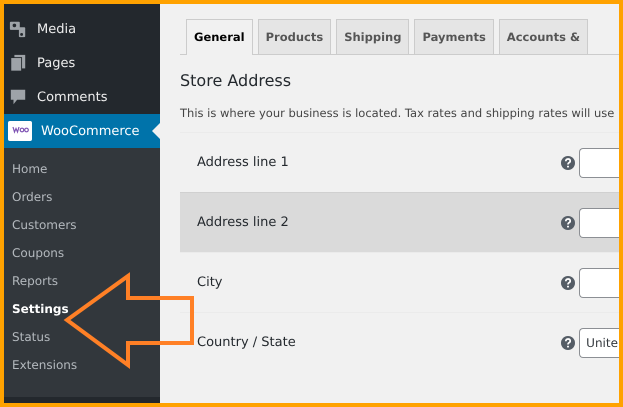  What do you see at coordinates (82, 197) in the screenshot?
I see `submenu-item: Orders` at bounding box center [82, 197].